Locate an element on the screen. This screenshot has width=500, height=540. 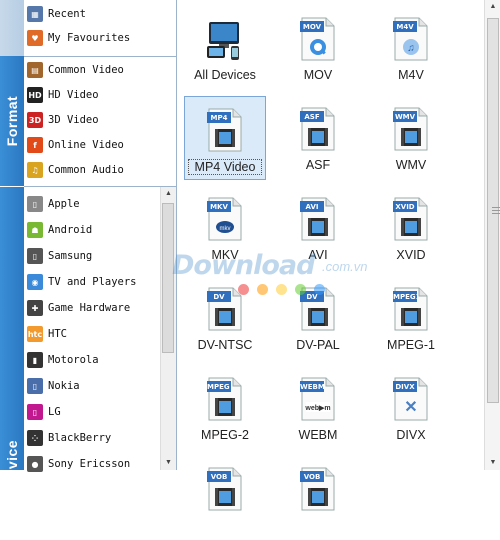
format-tile: ASF ASF is located at coordinates (318, 138).